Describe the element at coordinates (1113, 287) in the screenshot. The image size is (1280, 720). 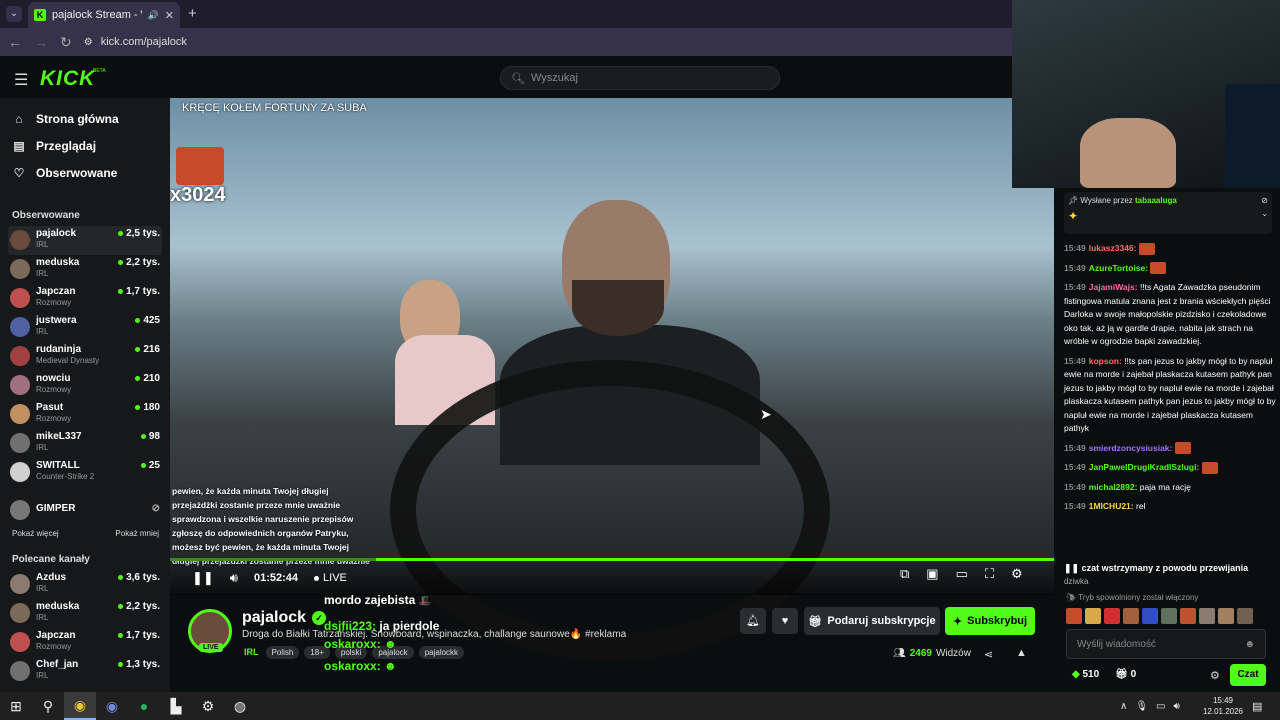
I see `chat-username: JajamiWajs:` at that location.